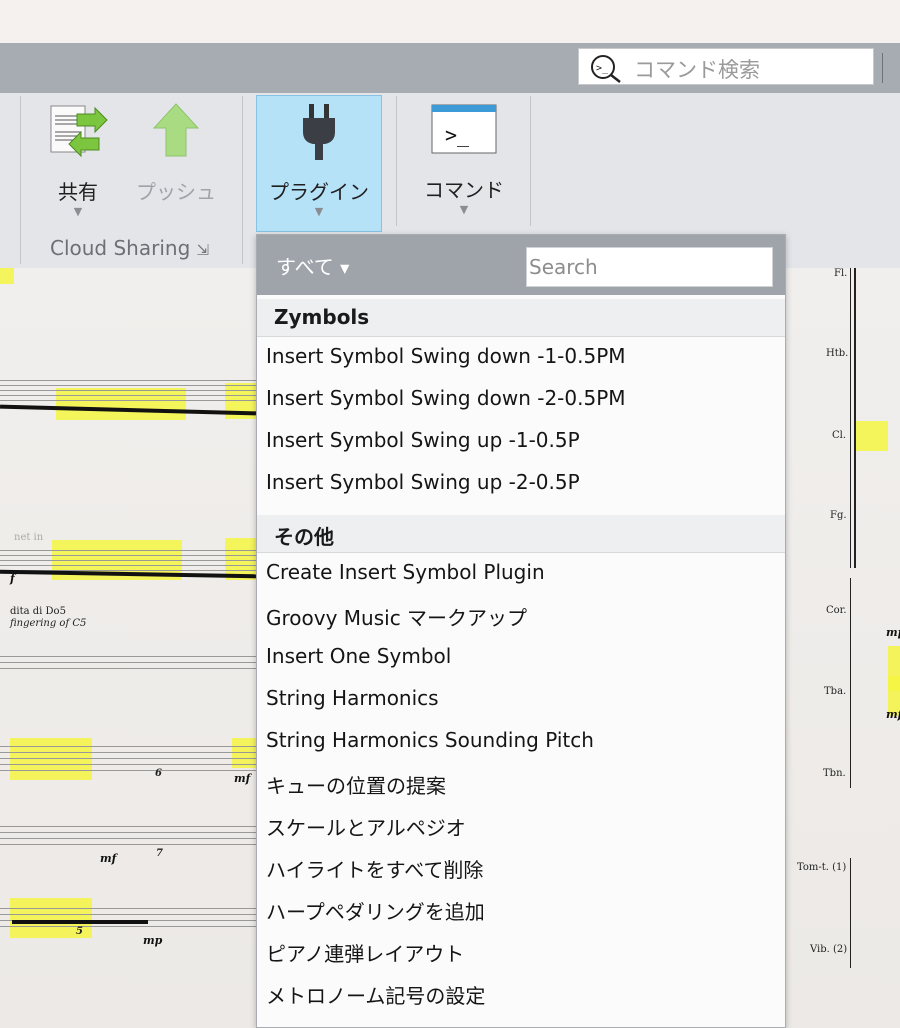 This screenshot has width=900, height=1028. What do you see at coordinates (882, 68) in the screenshot?
I see `command-bar-divider` at bounding box center [882, 68].